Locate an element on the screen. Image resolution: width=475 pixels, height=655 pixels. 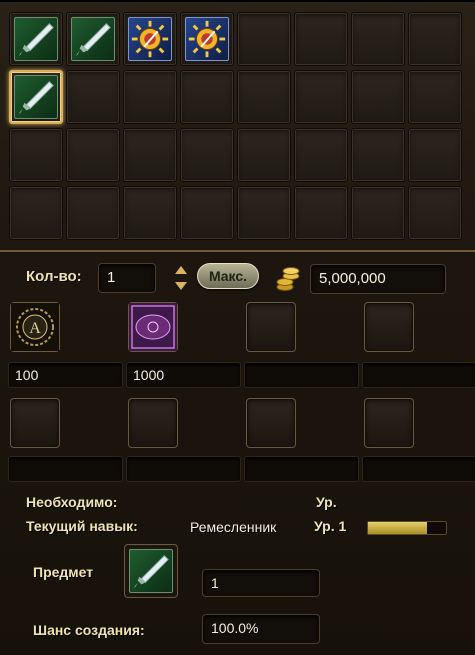
material-amount: 100 is located at coordinates (65, 375).